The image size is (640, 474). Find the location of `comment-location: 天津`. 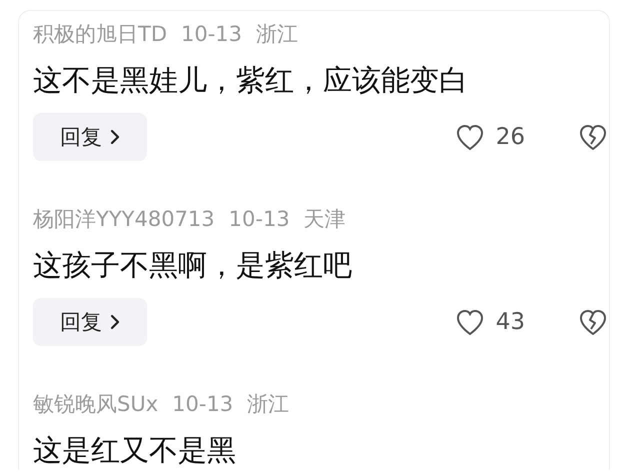

comment-location: 天津 is located at coordinates (325, 219).